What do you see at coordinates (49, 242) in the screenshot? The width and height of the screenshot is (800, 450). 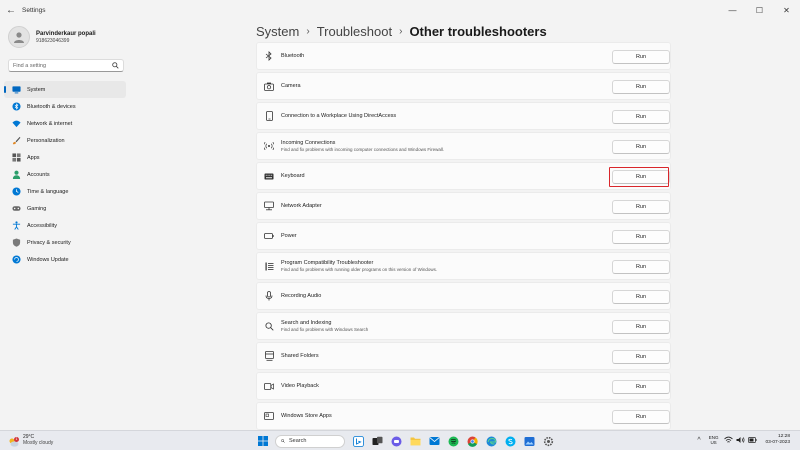 I see `sidebar-item-label: Privacy & security` at bounding box center [49, 242].